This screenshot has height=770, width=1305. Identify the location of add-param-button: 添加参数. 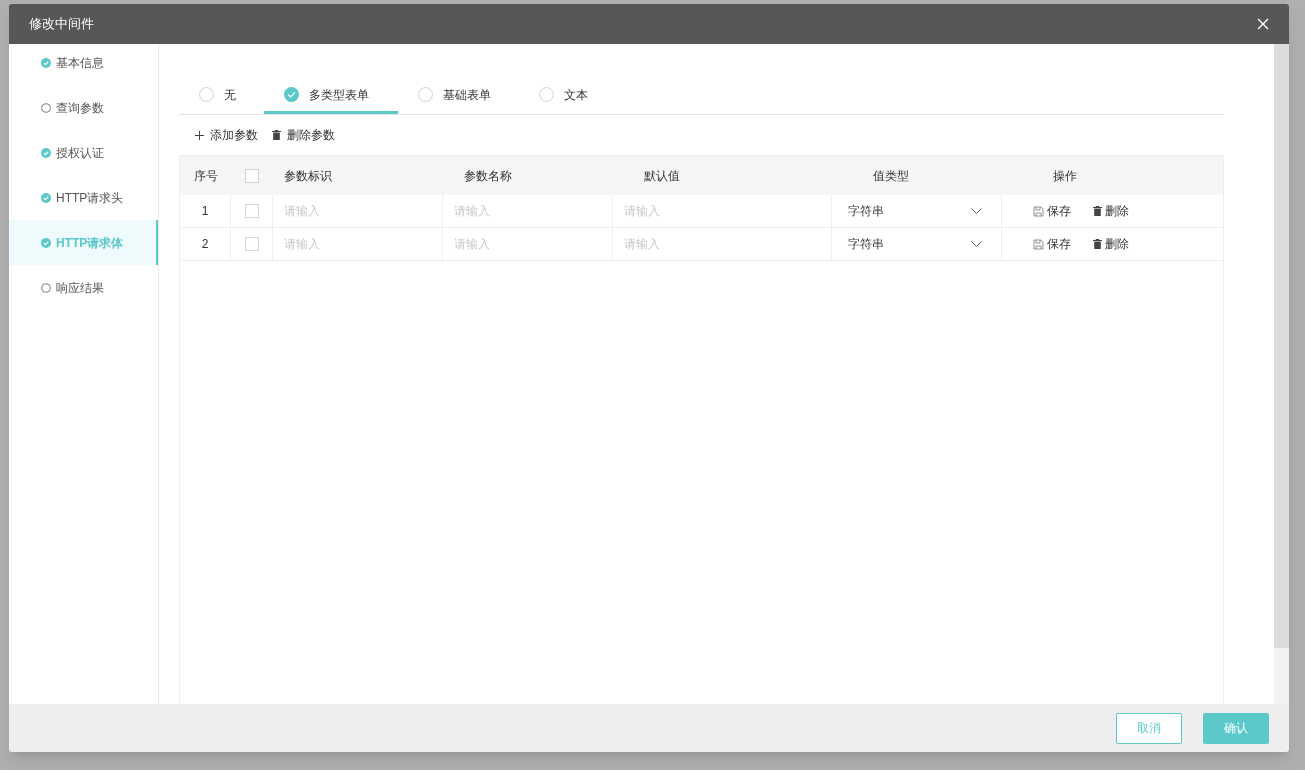
(226, 135).